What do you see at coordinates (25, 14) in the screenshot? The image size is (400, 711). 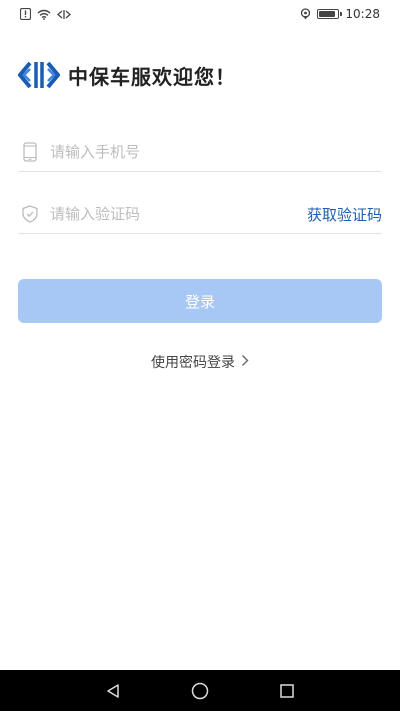 I see `alert-icon` at bounding box center [25, 14].